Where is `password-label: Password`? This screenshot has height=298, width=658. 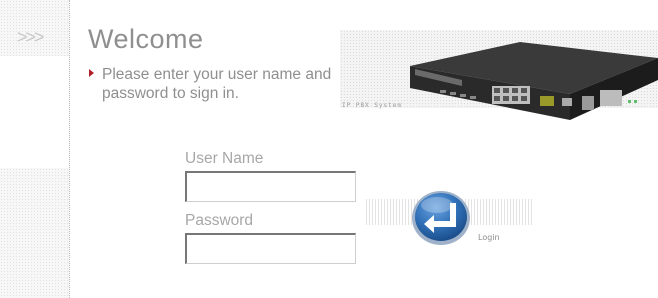 password-label: Password is located at coordinates (219, 220).